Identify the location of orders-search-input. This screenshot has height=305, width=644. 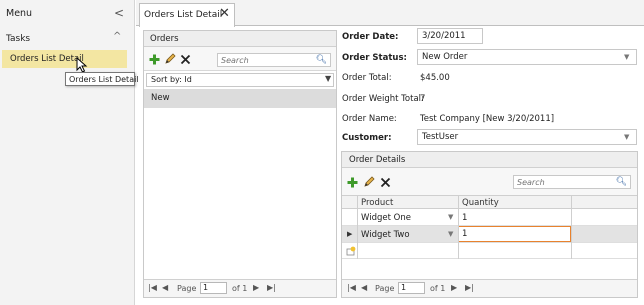
(266, 60).